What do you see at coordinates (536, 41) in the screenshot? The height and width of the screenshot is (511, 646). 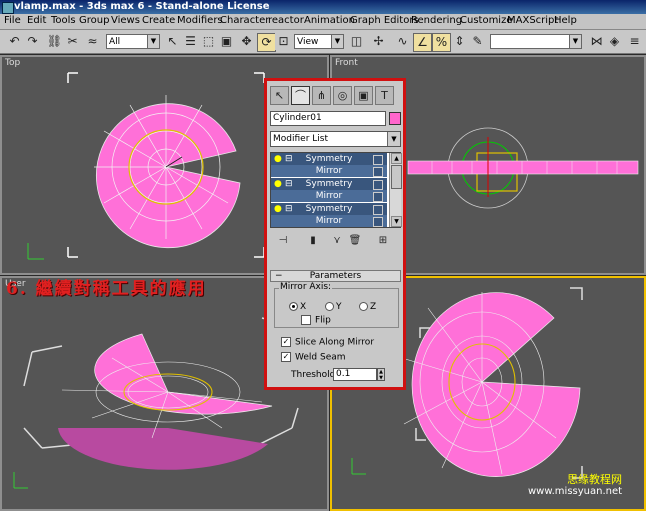 I see `named-selection-dropdown: ▼` at bounding box center [536, 41].